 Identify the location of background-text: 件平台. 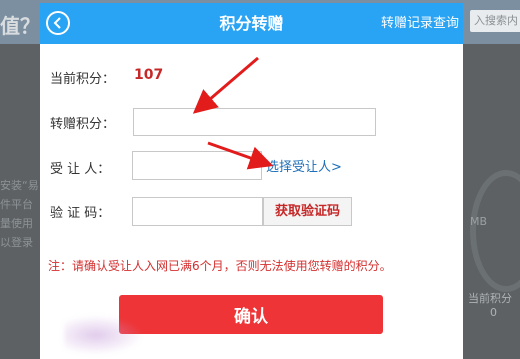
(16, 204).